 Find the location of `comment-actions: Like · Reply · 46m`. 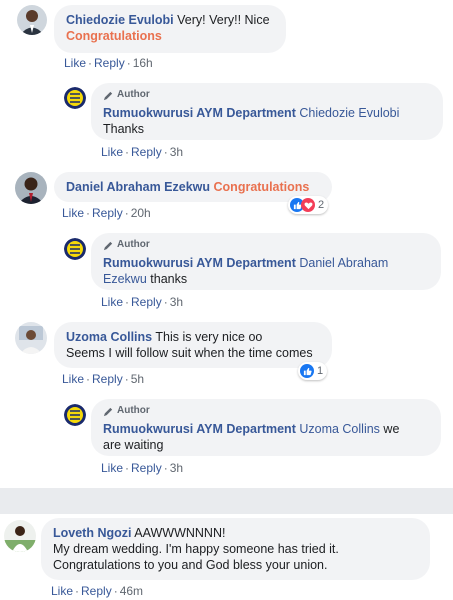

comment-actions: Like · Reply · 46m is located at coordinates (97, 591).